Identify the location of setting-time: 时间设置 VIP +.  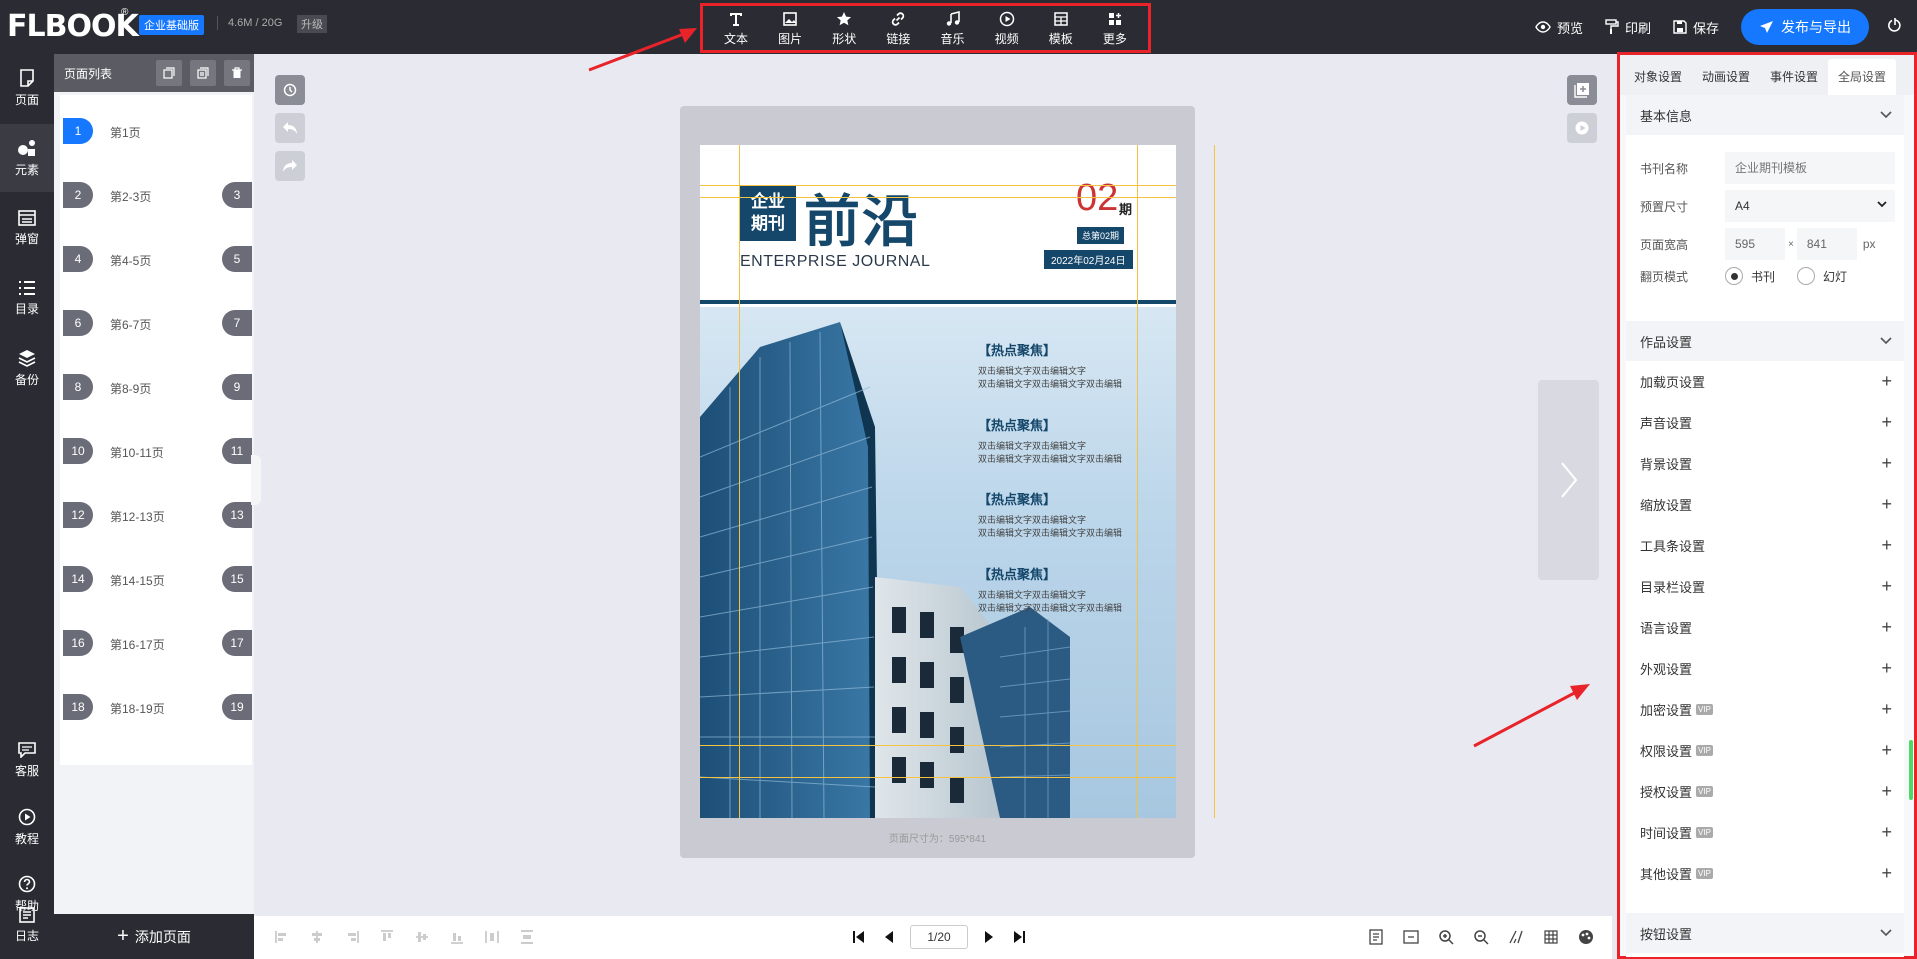
(1765, 832).